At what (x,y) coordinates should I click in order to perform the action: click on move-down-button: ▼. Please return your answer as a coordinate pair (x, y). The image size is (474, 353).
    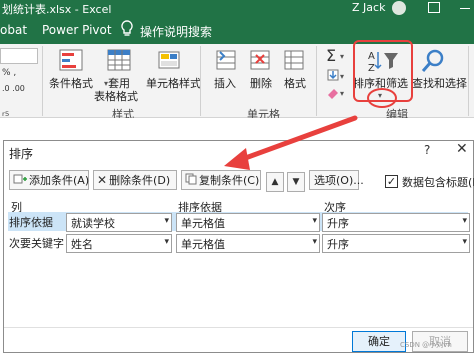
    Looking at the image, I should click on (296, 182).